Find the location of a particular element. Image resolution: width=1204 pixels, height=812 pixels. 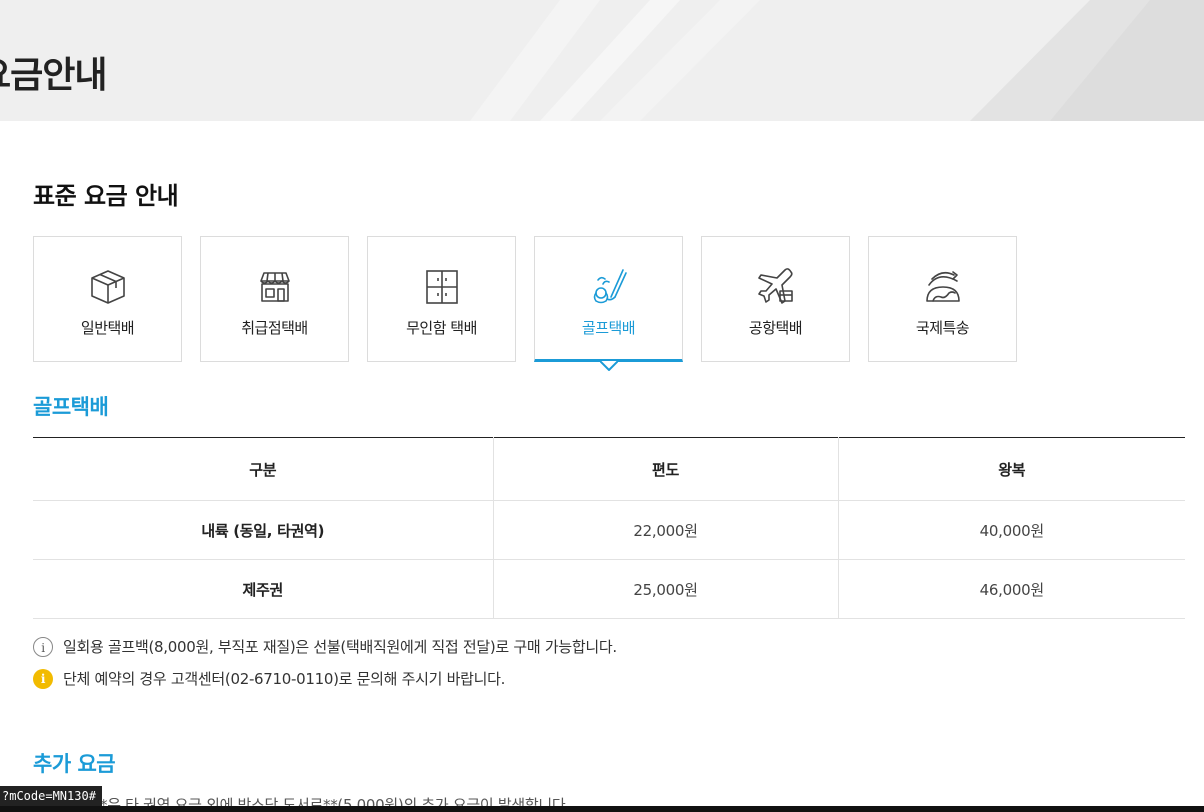

tab-locker-delivery: 무인함 택배 is located at coordinates (441, 299).